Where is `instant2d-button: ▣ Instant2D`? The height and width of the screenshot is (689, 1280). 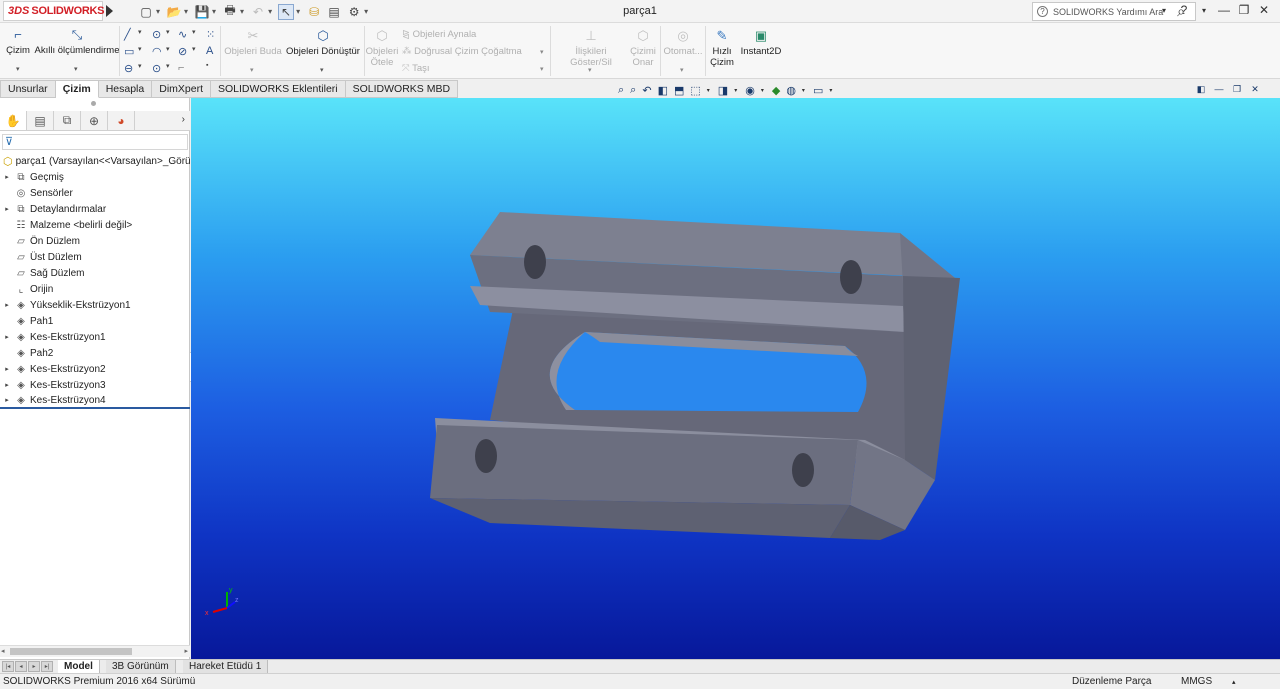 instant2d-button: ▣ Instant2D is located at coordinates (761, 43).